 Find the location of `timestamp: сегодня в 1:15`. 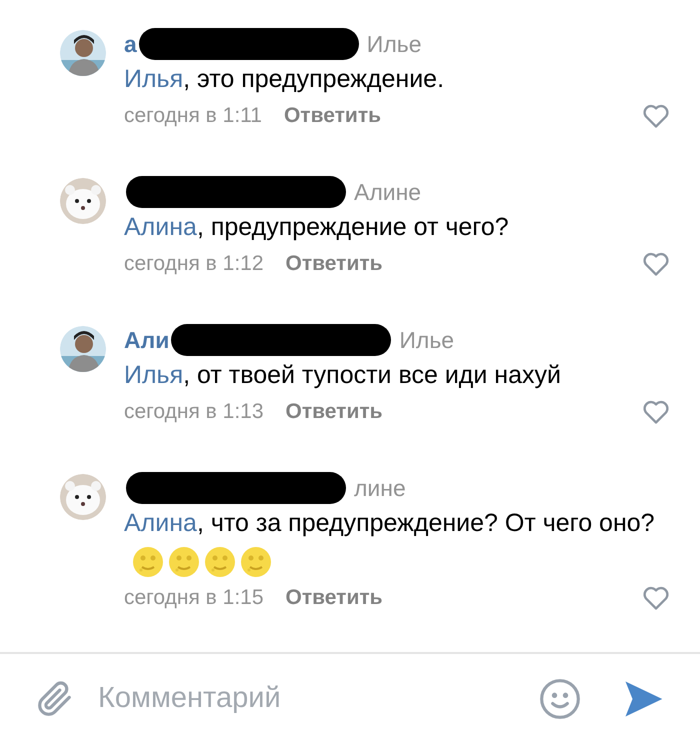

timestamp: сегодня в 1:15 is located at coordinates (194, 598).